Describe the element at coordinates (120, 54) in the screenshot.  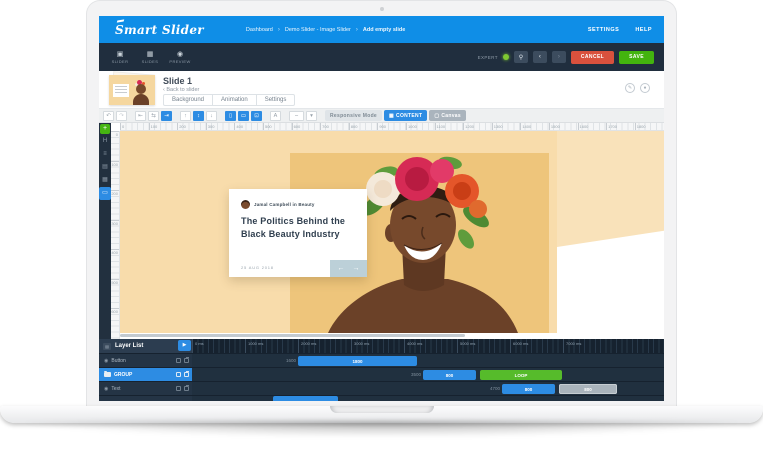
I see `slider-icon: ▣` at that location.